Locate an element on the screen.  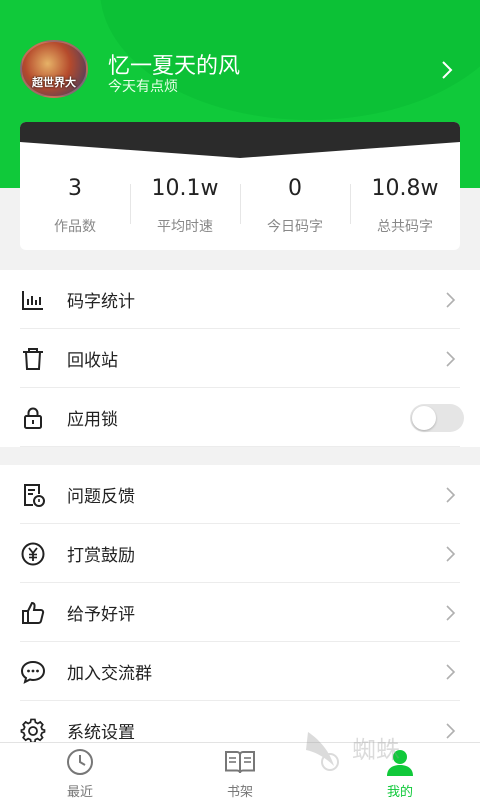
menu-item-label: 加入交流群 is located at coordinates (109, 674).